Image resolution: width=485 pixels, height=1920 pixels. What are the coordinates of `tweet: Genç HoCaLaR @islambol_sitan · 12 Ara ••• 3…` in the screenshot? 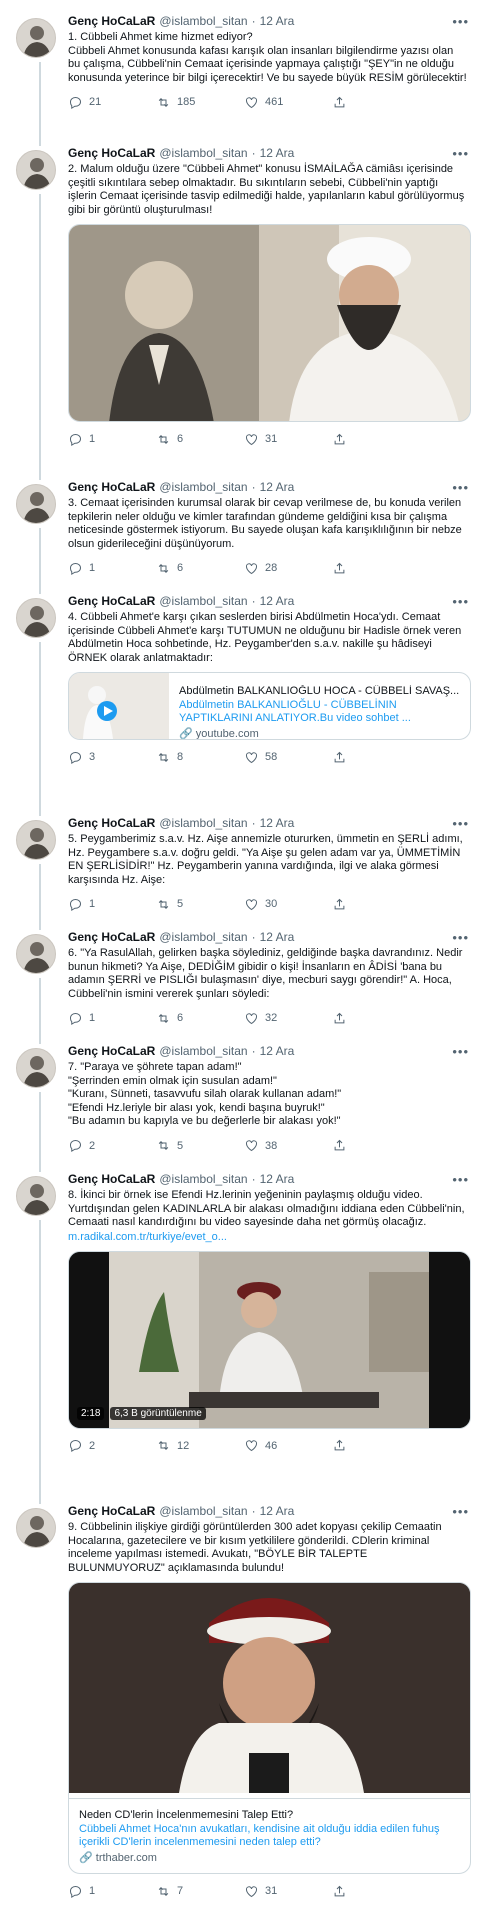 It's located at (242, 530).